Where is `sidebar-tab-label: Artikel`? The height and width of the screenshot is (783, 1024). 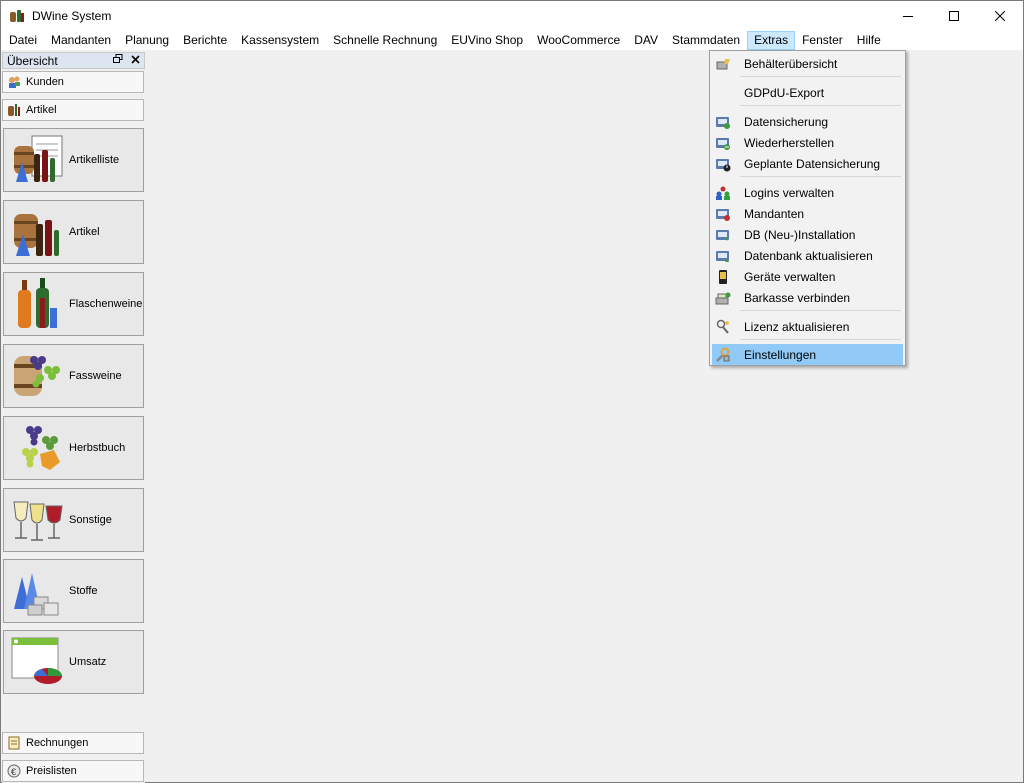
sidebar-tab-label: Artikel is located at coordinates (41, 110).